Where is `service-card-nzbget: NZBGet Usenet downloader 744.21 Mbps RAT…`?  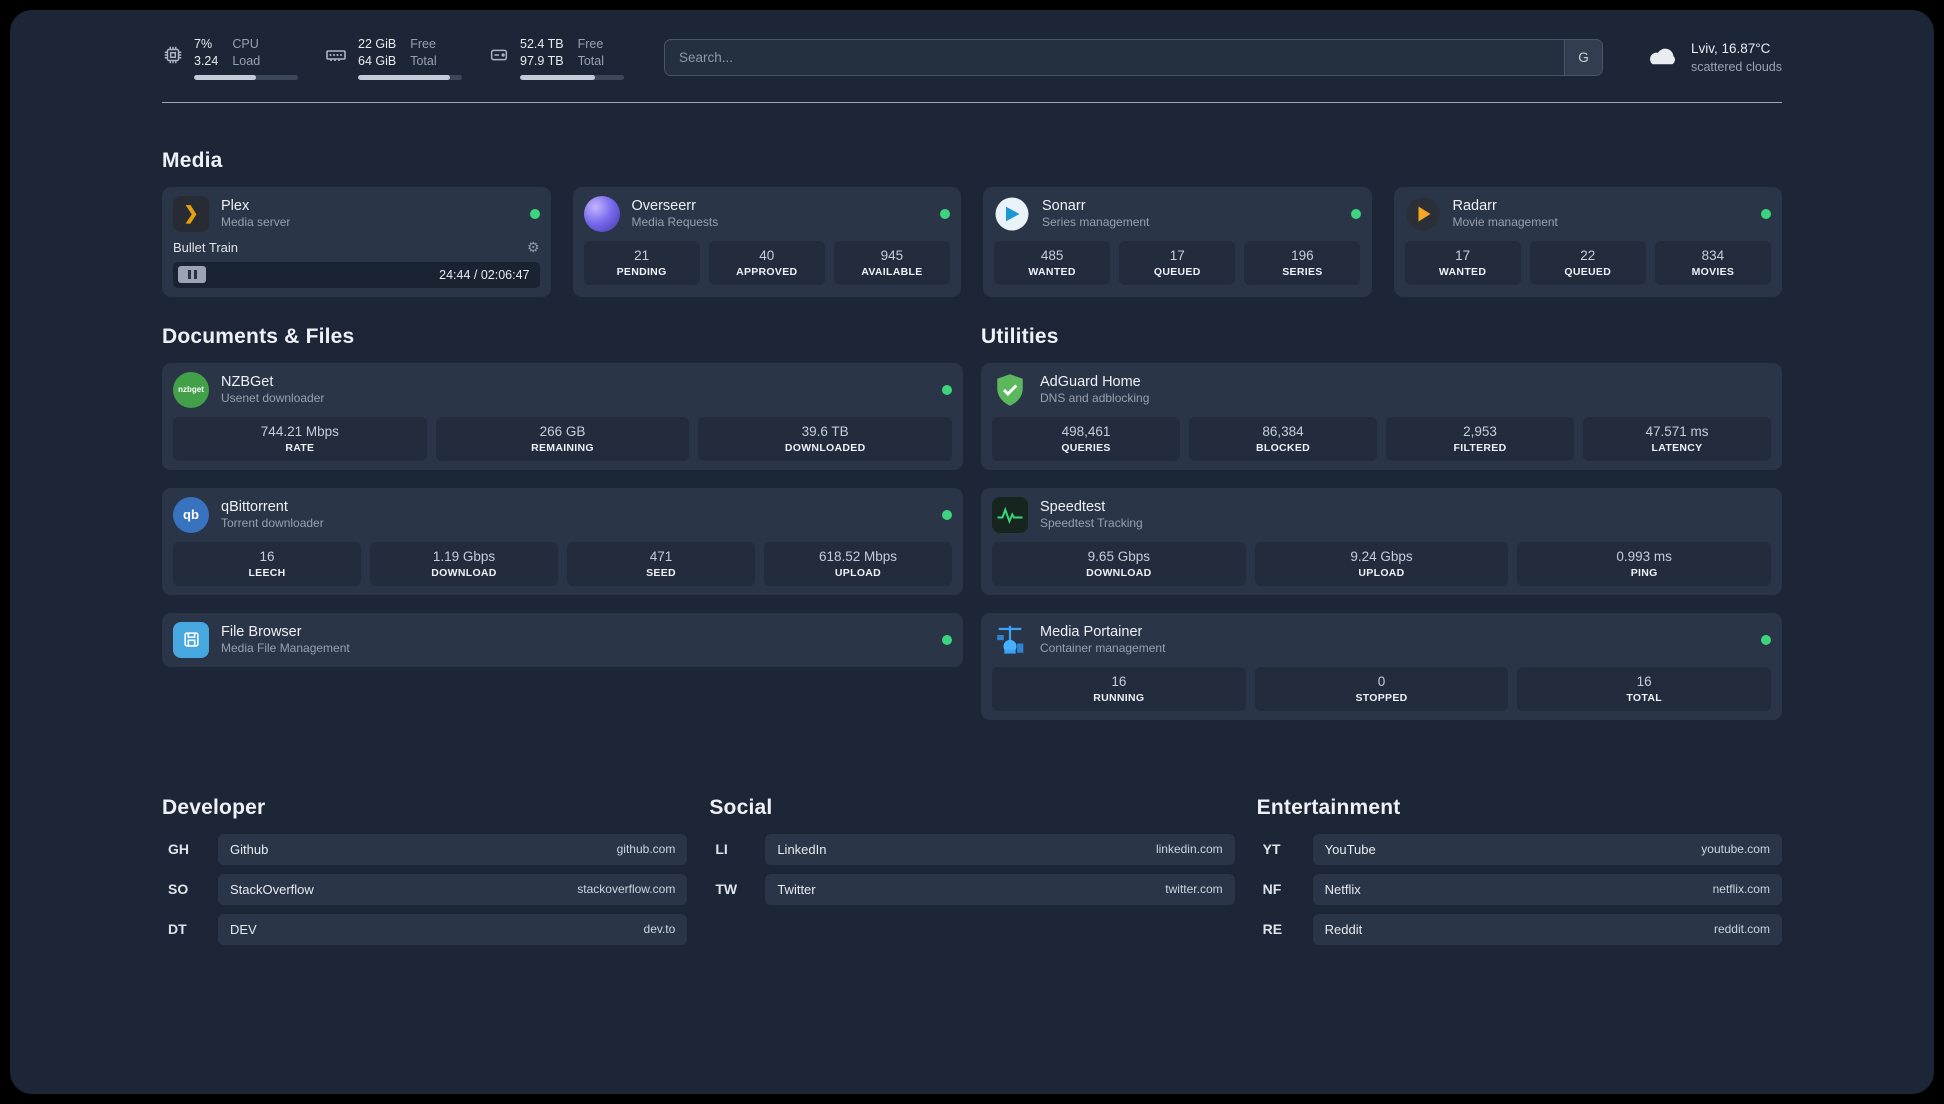 service-card-nzbget: NZBGet Usenet downloader 744.21 Mbps RAT… is located at coordinates (562, 416).